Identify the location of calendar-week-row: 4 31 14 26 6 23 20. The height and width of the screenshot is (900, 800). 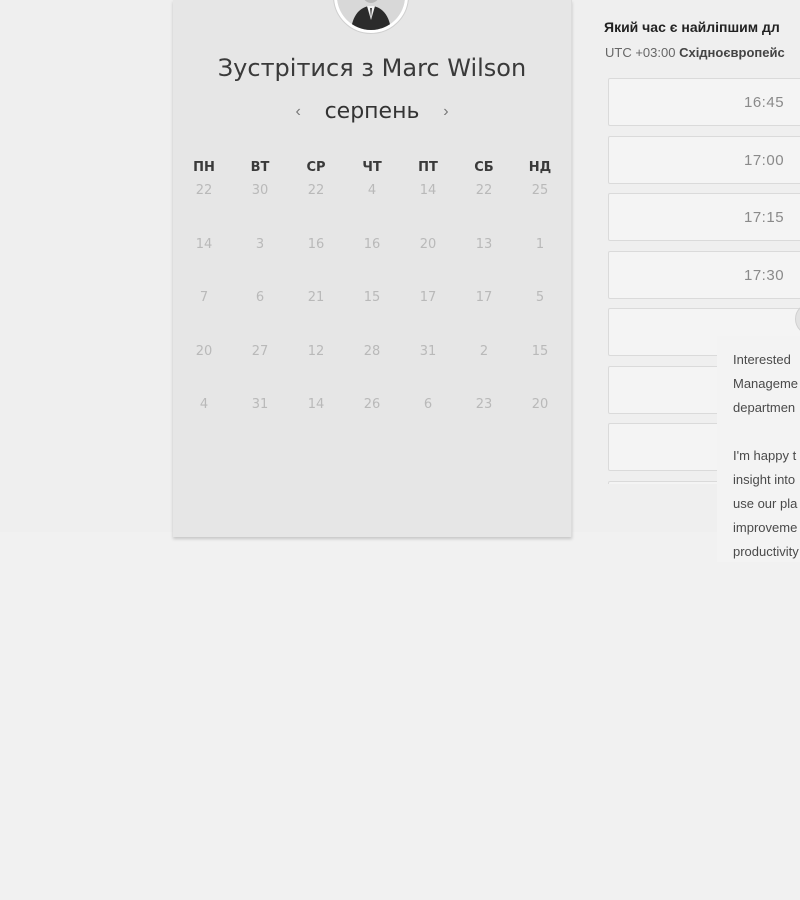
(372, 424).